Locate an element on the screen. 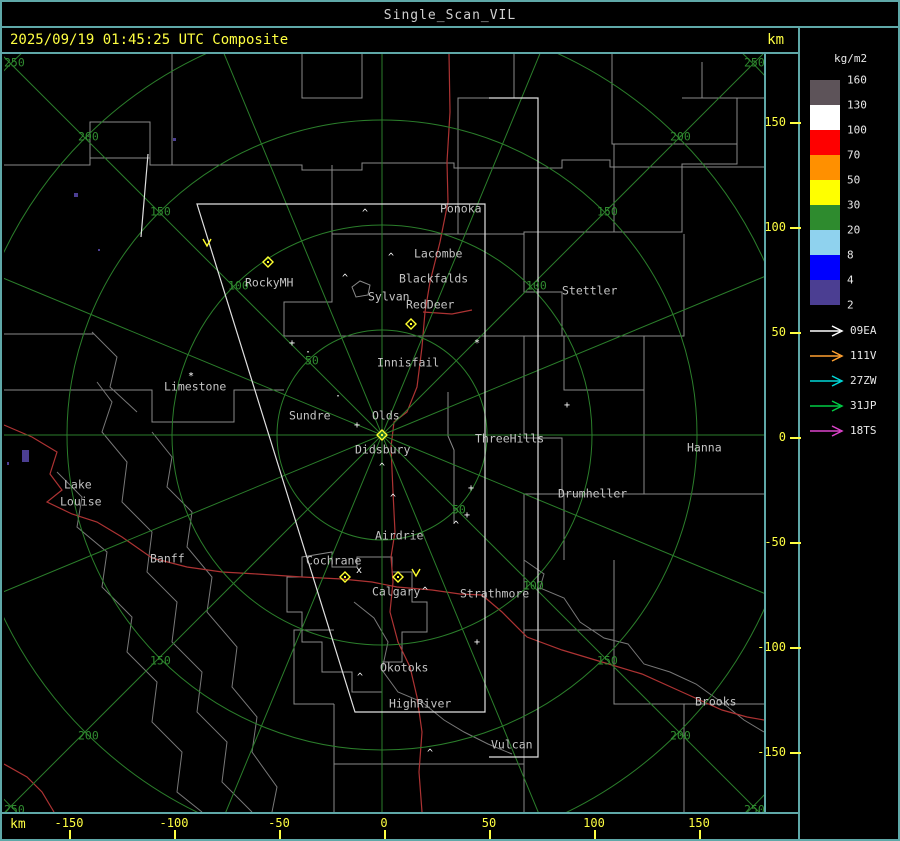  radar-id-row: 27ZW is located at coordinates (853, 381).